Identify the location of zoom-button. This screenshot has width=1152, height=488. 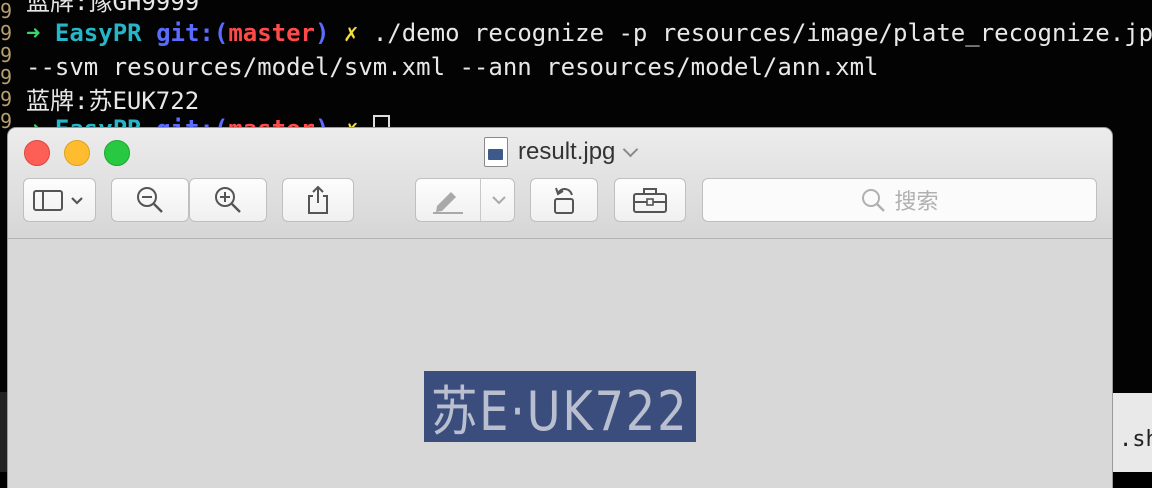
(117, 153).